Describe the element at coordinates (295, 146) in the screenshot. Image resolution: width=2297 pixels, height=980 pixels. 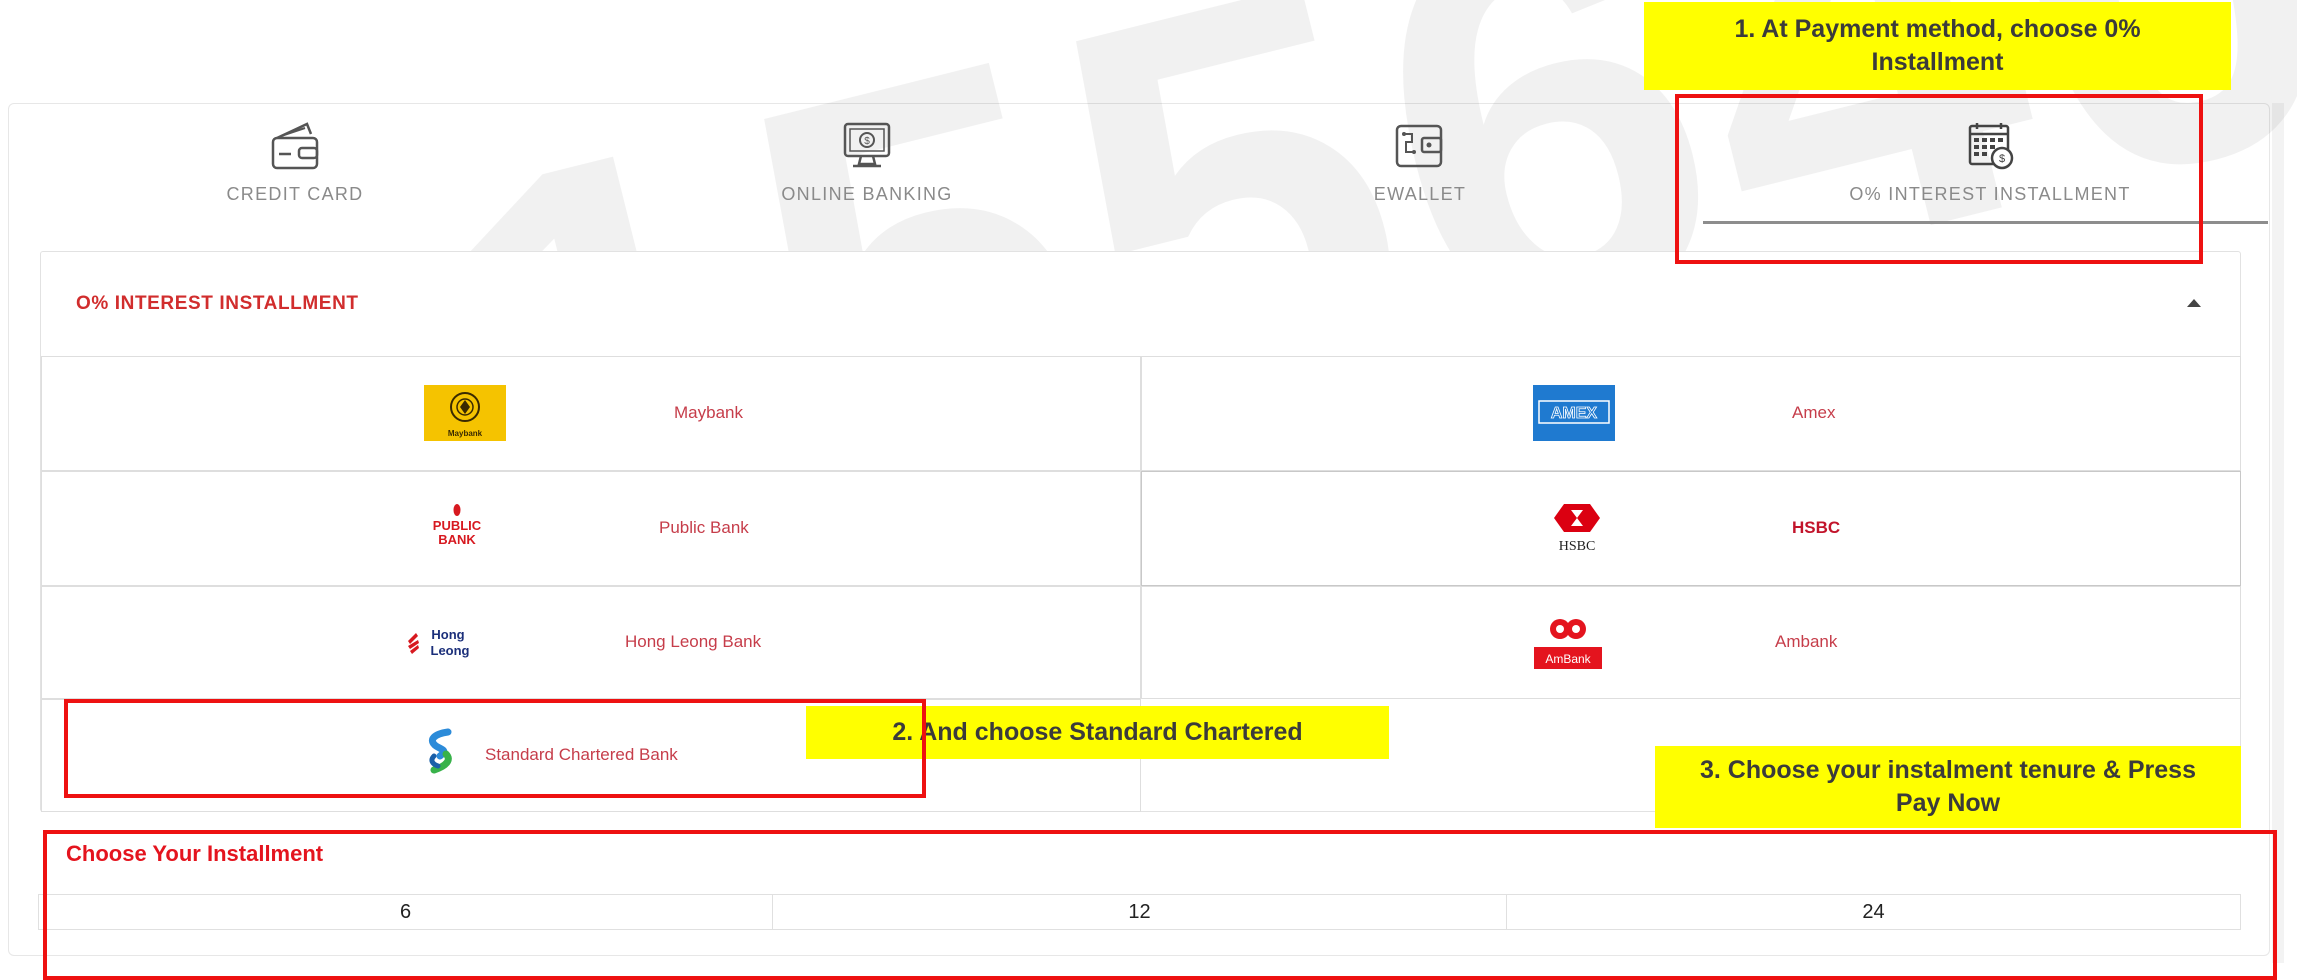
I see `credit-card-wallet-icon` at that location.